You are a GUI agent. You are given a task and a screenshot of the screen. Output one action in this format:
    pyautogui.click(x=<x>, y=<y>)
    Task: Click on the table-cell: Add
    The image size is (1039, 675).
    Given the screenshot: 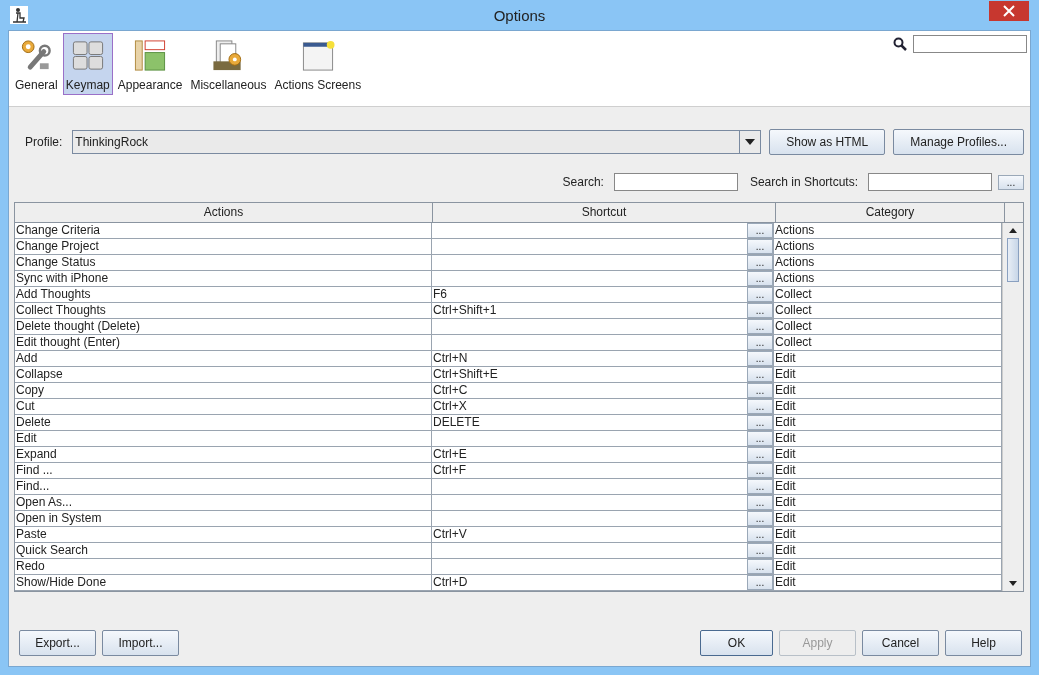 What is the action you would take?
    pyautogui.click(x=223, y=358)
    